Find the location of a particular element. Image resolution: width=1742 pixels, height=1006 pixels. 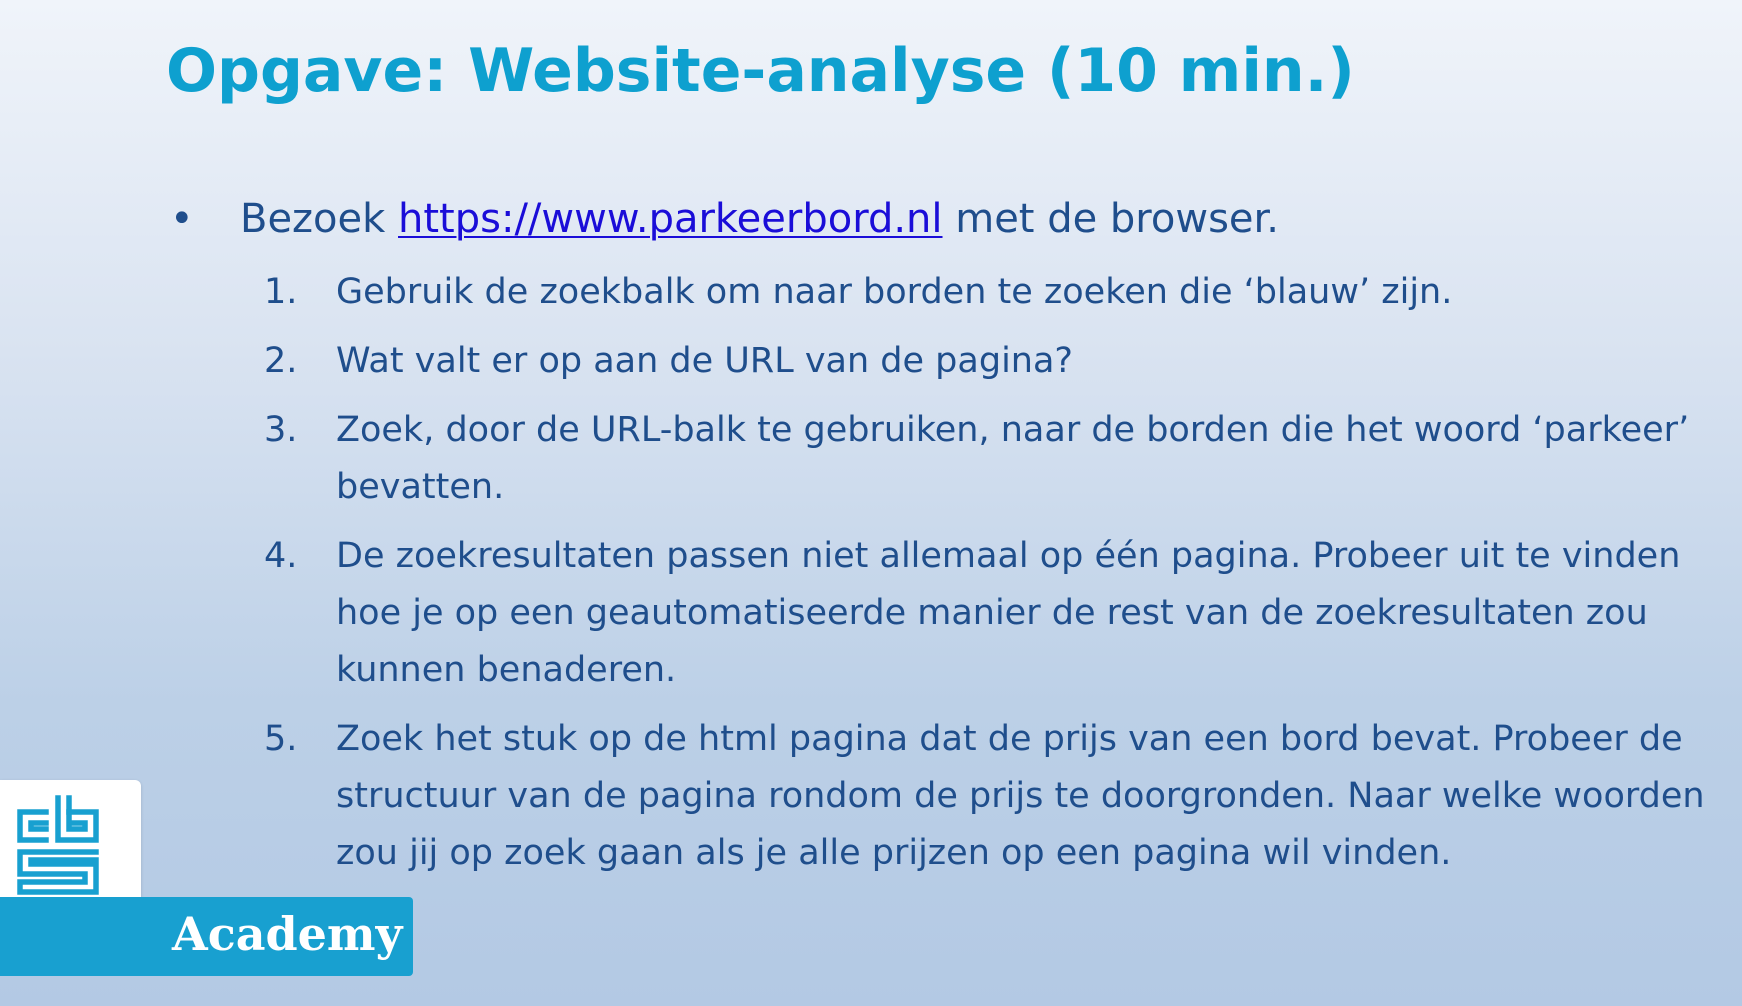

step-number: 2. is located at coordinates (281, 361).